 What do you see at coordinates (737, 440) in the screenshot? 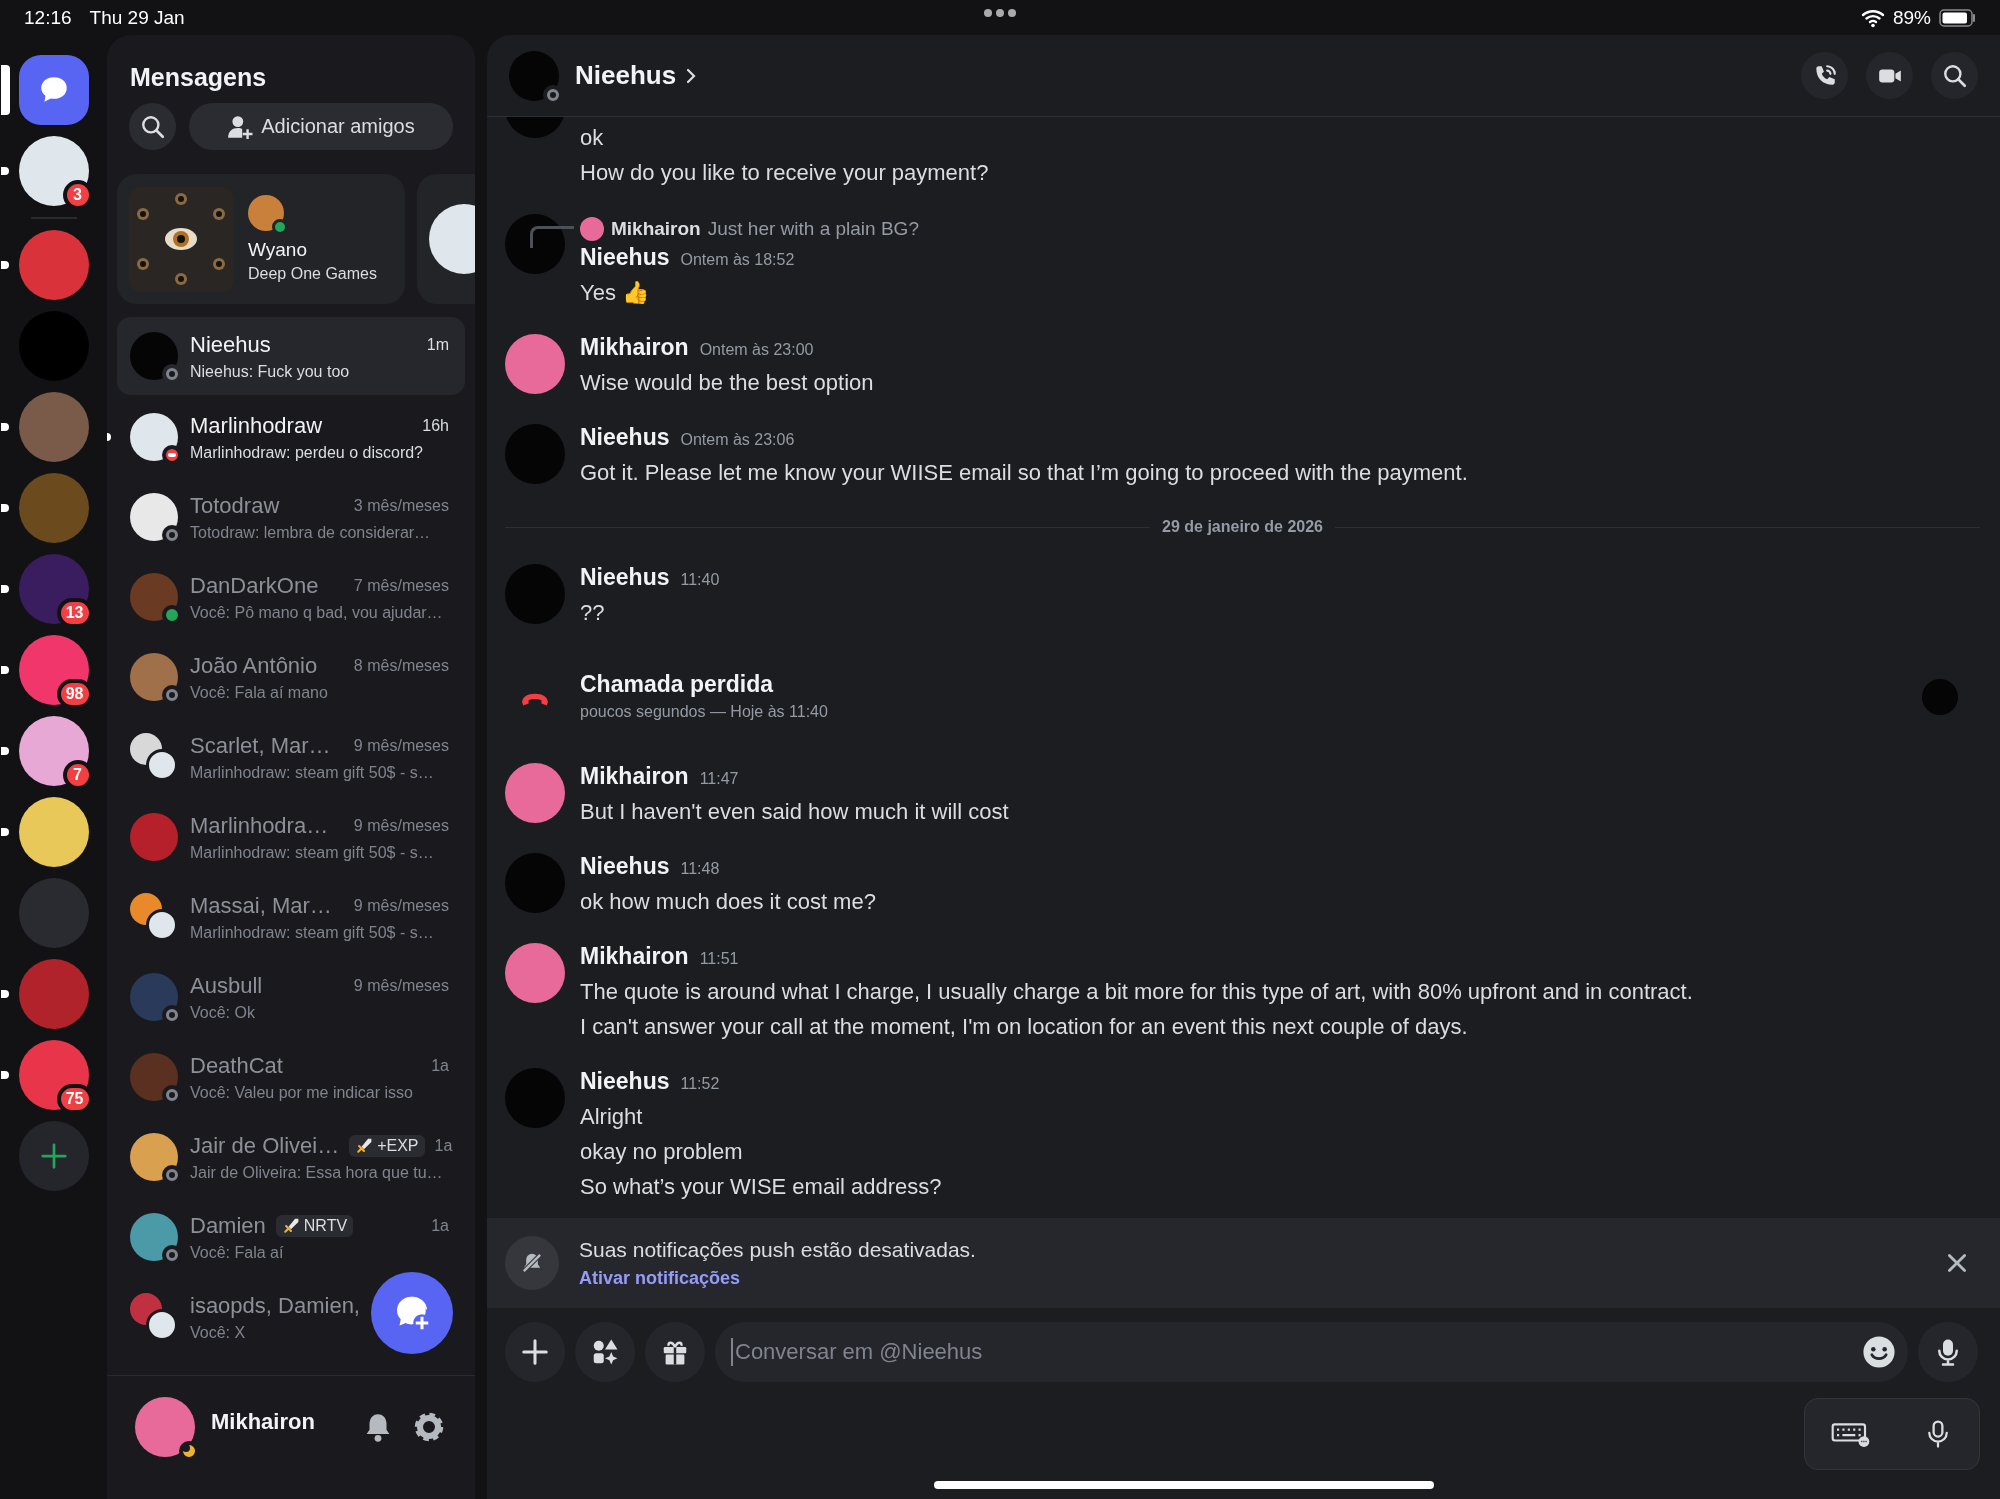
I see `timestamp: Ontem às 23:06` at bounding box center [737, 440].